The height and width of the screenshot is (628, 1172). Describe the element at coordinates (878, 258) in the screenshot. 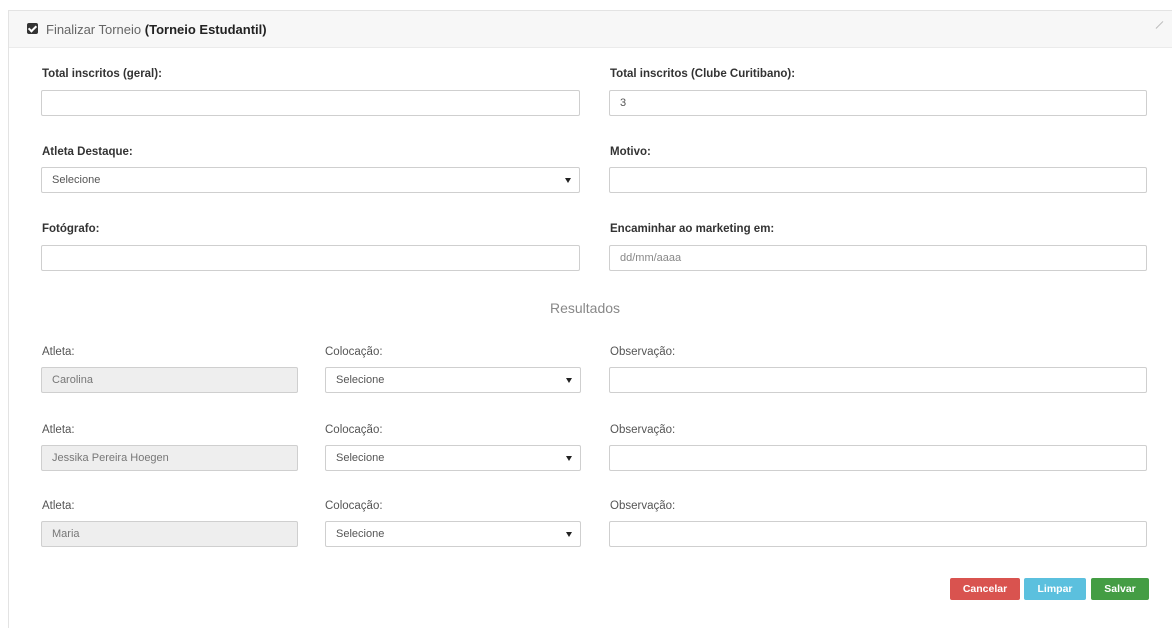

I see `marketing-date-input: dd/mm/aaaa` at that location.